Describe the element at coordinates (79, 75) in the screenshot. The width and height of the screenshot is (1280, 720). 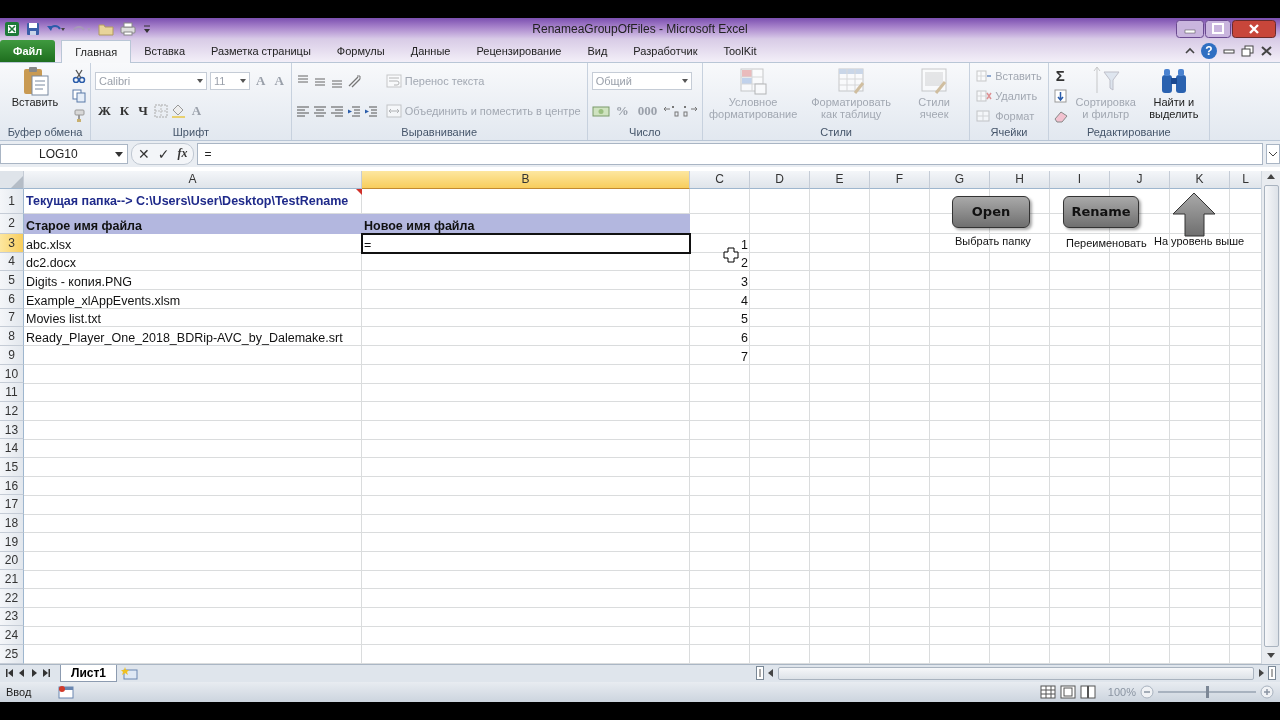
I see `scissors-icon` at that location.